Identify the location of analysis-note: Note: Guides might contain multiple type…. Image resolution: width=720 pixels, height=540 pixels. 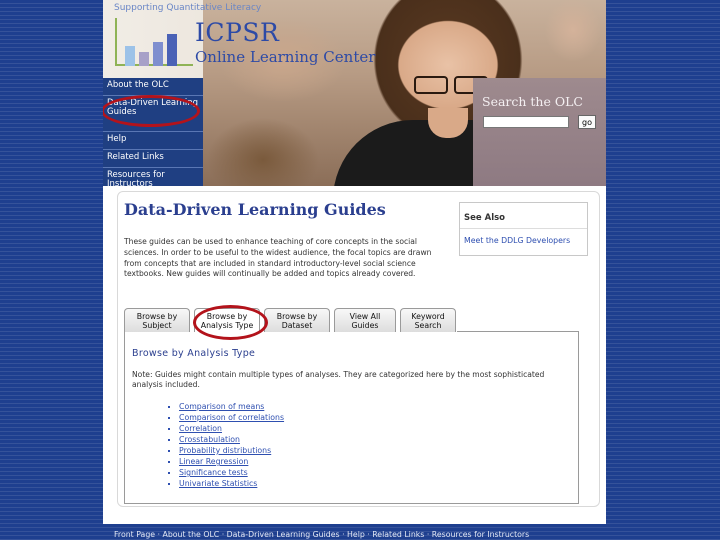
(338, 379).